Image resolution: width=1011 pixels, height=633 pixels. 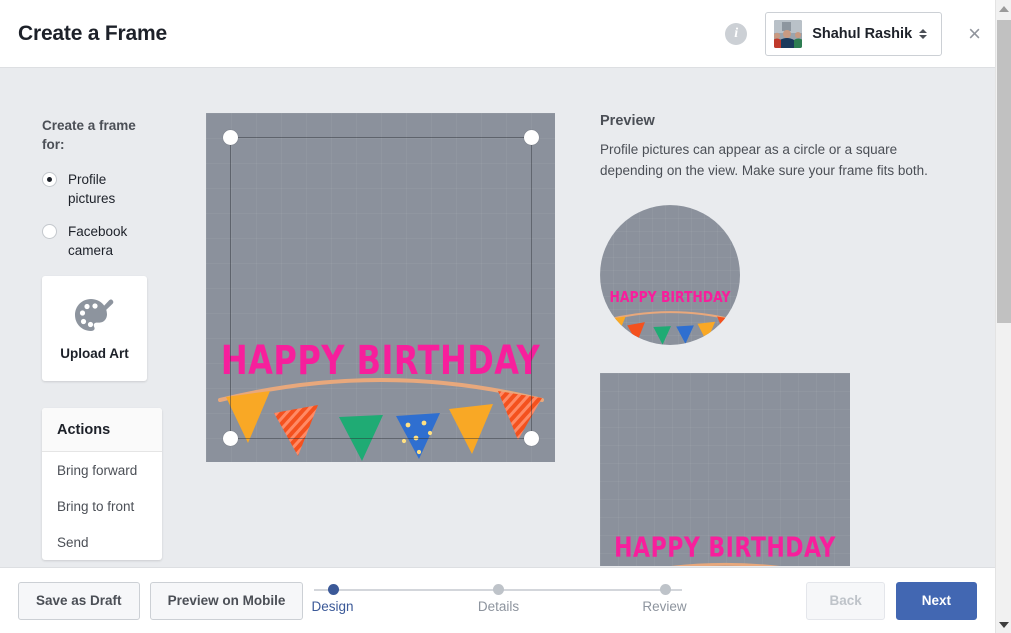 I want to click on stepper-label-details: Details, so click(x=498, y=606).